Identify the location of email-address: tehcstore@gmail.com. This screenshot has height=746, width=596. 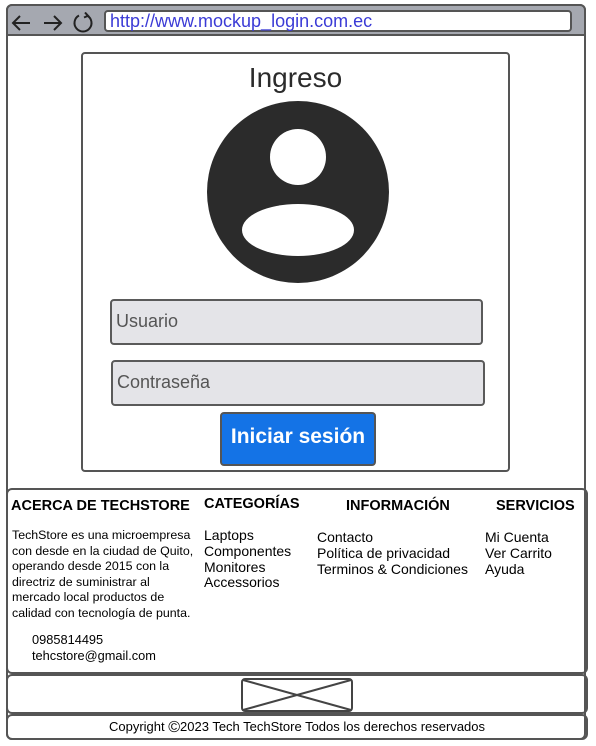
(94, 655).